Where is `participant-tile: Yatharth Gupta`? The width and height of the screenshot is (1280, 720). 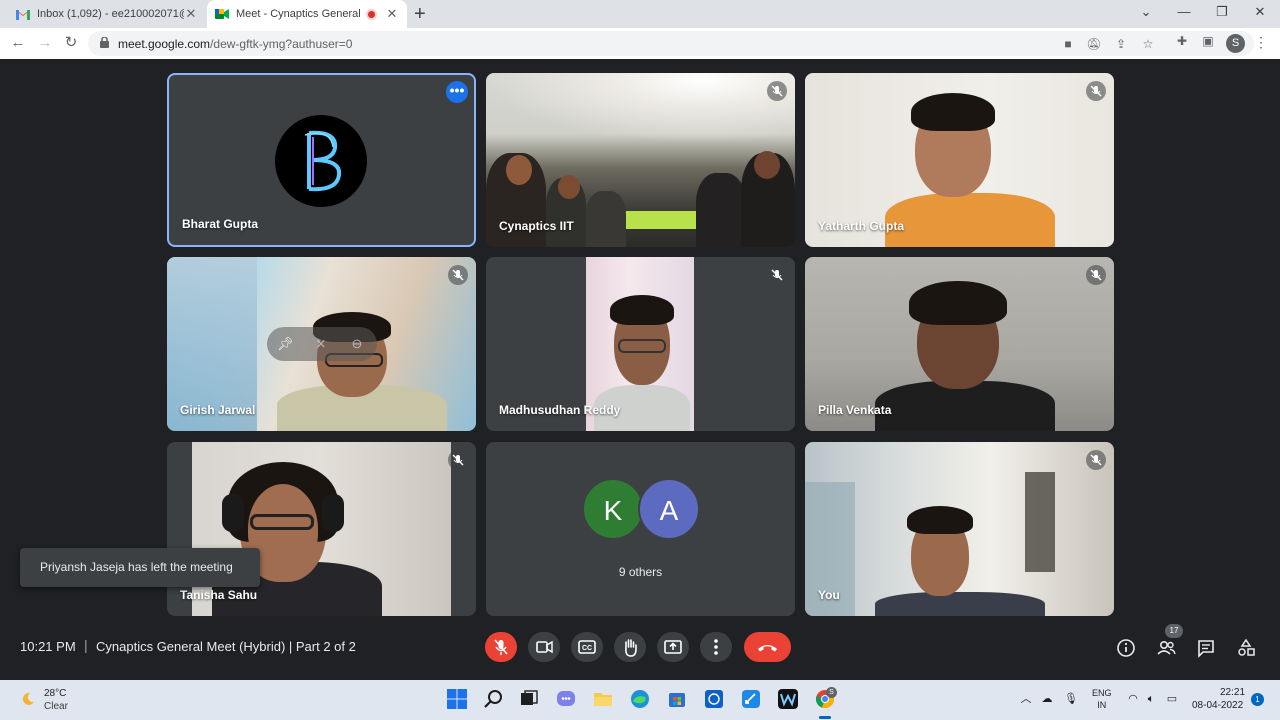
participant-tile: Yatharth Gupta is located at coordinates (959, 160).